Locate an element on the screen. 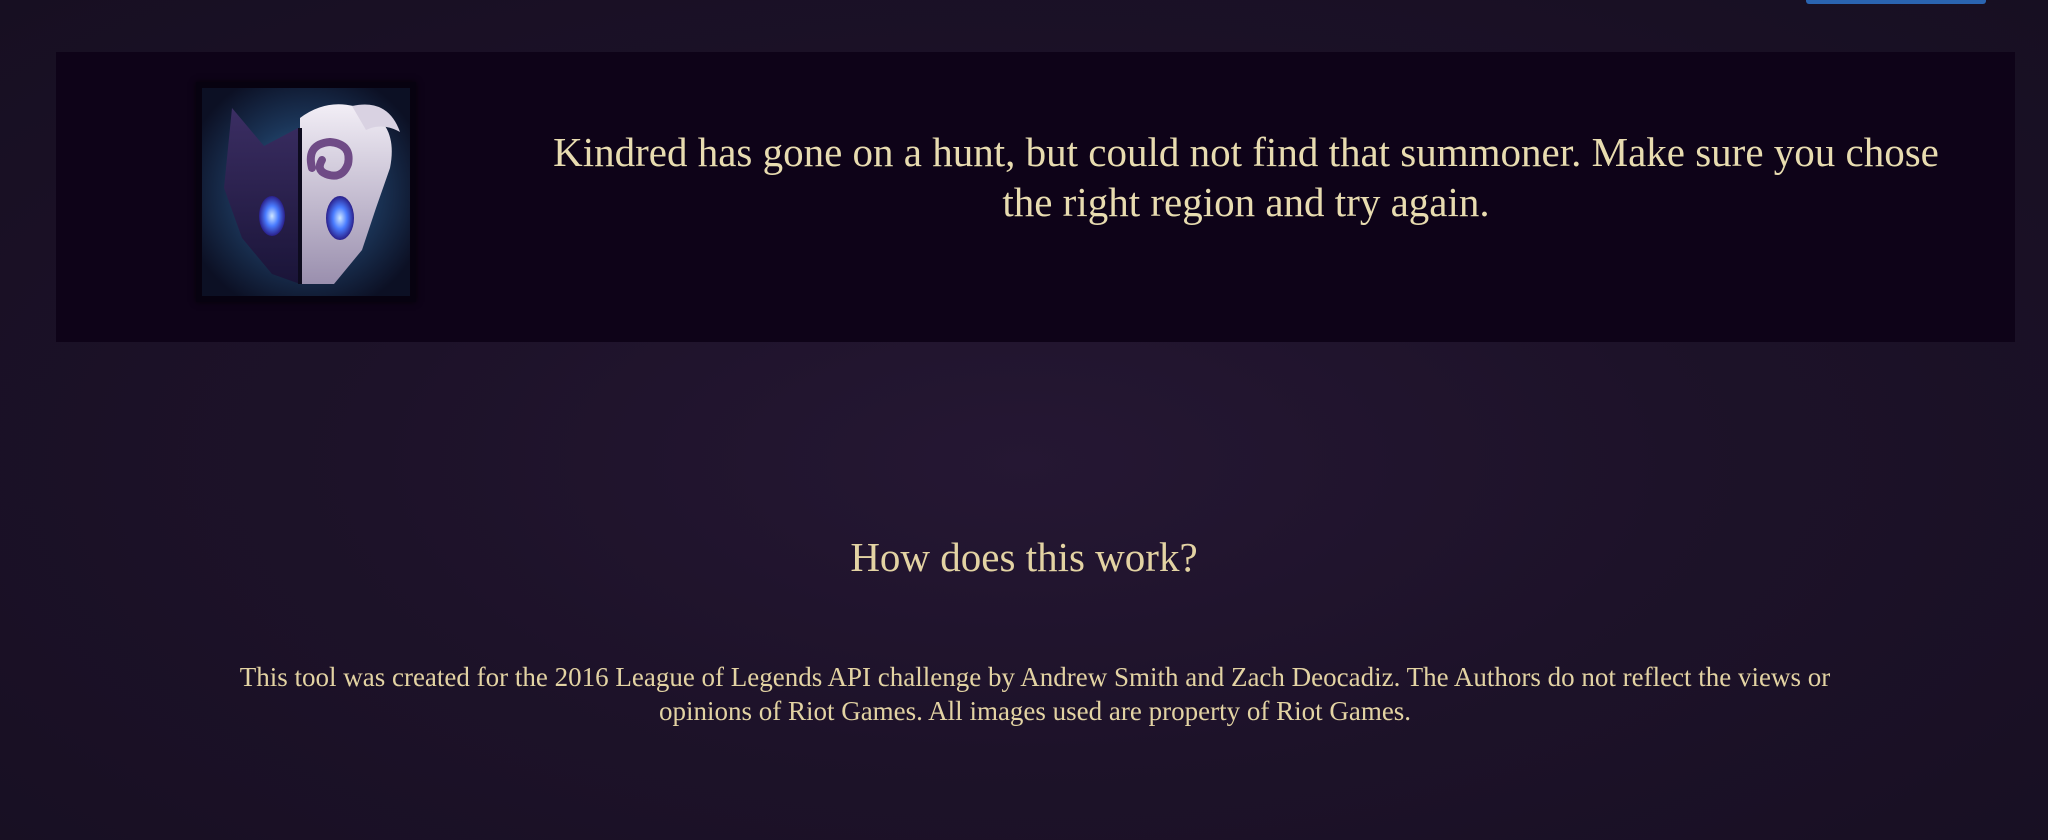 The image size is (2048, 840). kindred-portrait is located at coordinates (306, 192).